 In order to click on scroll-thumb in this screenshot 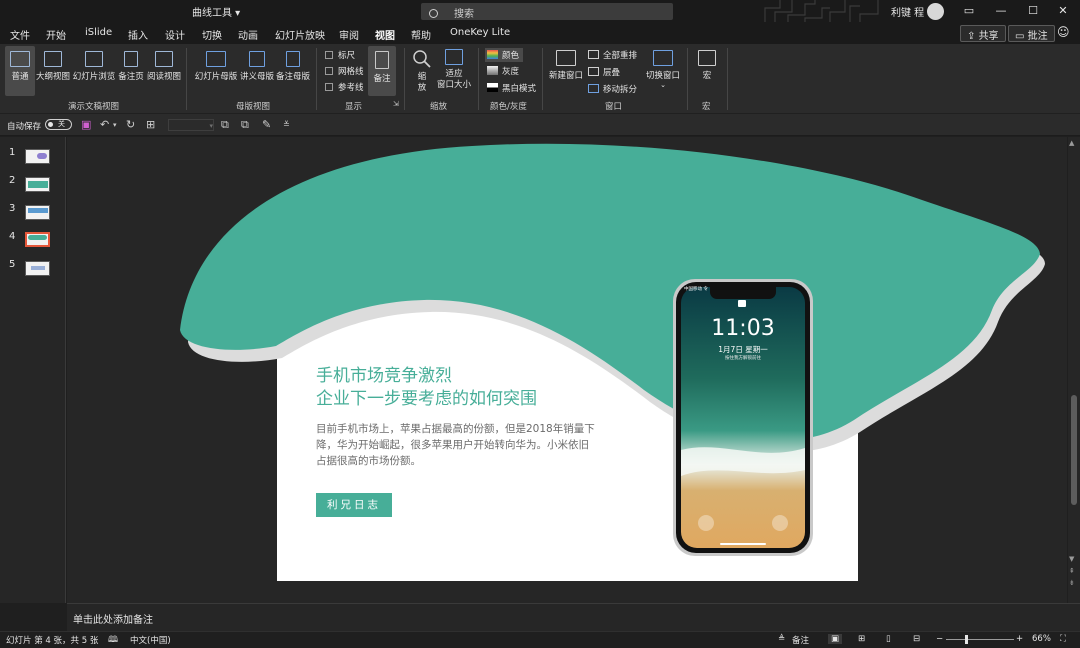, I will do `click(1074, 450)`.